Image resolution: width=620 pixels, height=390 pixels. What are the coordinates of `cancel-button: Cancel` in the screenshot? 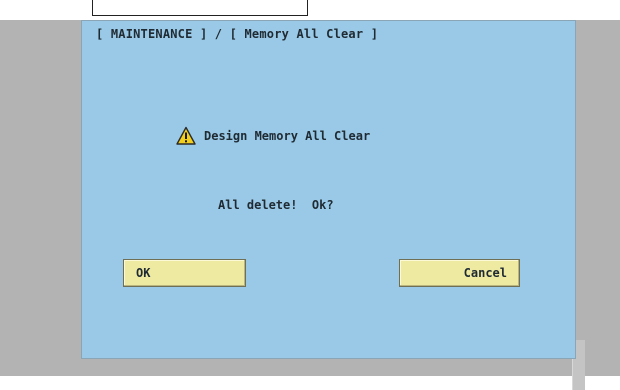 It's located at (459, 273).